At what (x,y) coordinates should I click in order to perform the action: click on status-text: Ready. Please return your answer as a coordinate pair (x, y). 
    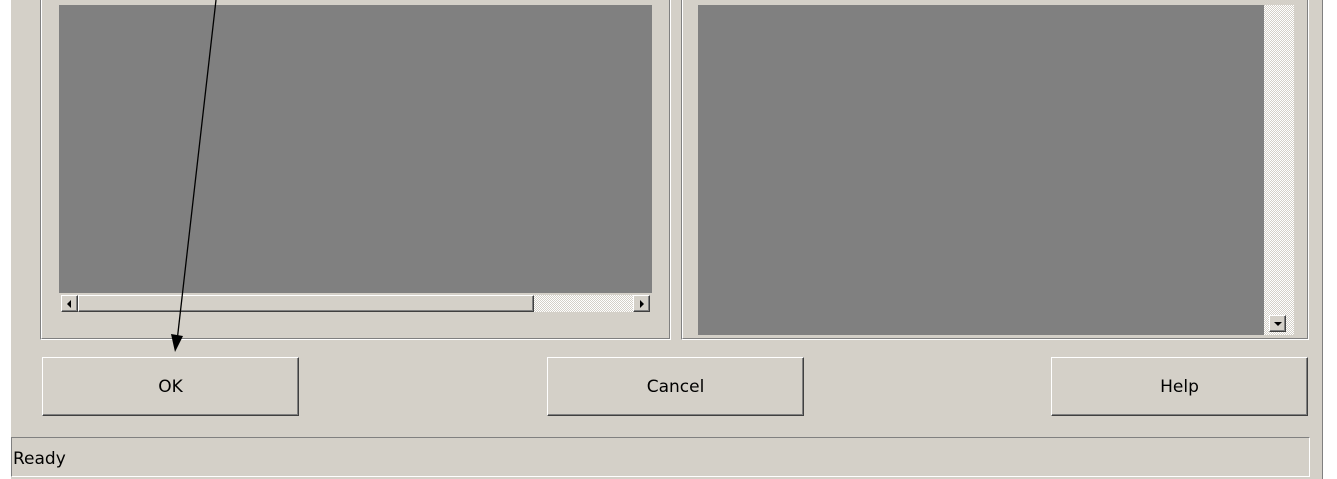
    Looking at the image, I should click on (39, 459).